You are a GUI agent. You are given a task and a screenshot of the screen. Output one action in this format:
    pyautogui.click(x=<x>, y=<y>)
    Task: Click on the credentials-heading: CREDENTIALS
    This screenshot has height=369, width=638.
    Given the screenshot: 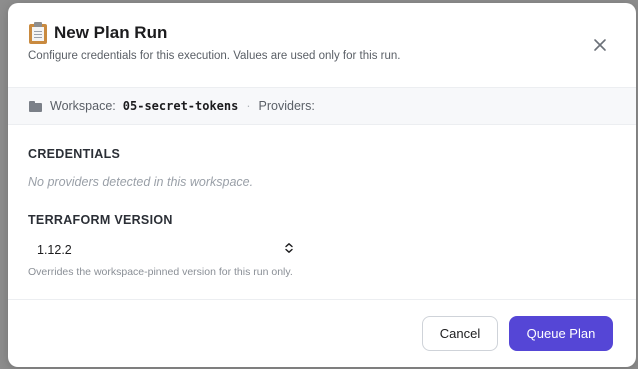 What is the action you would take?
    pyautogui.click(x=74, y=154)
    